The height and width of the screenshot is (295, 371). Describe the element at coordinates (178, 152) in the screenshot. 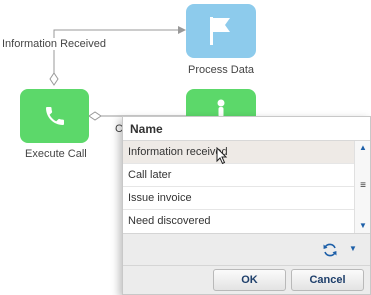

I see `list-item-label: Information received` at that location.